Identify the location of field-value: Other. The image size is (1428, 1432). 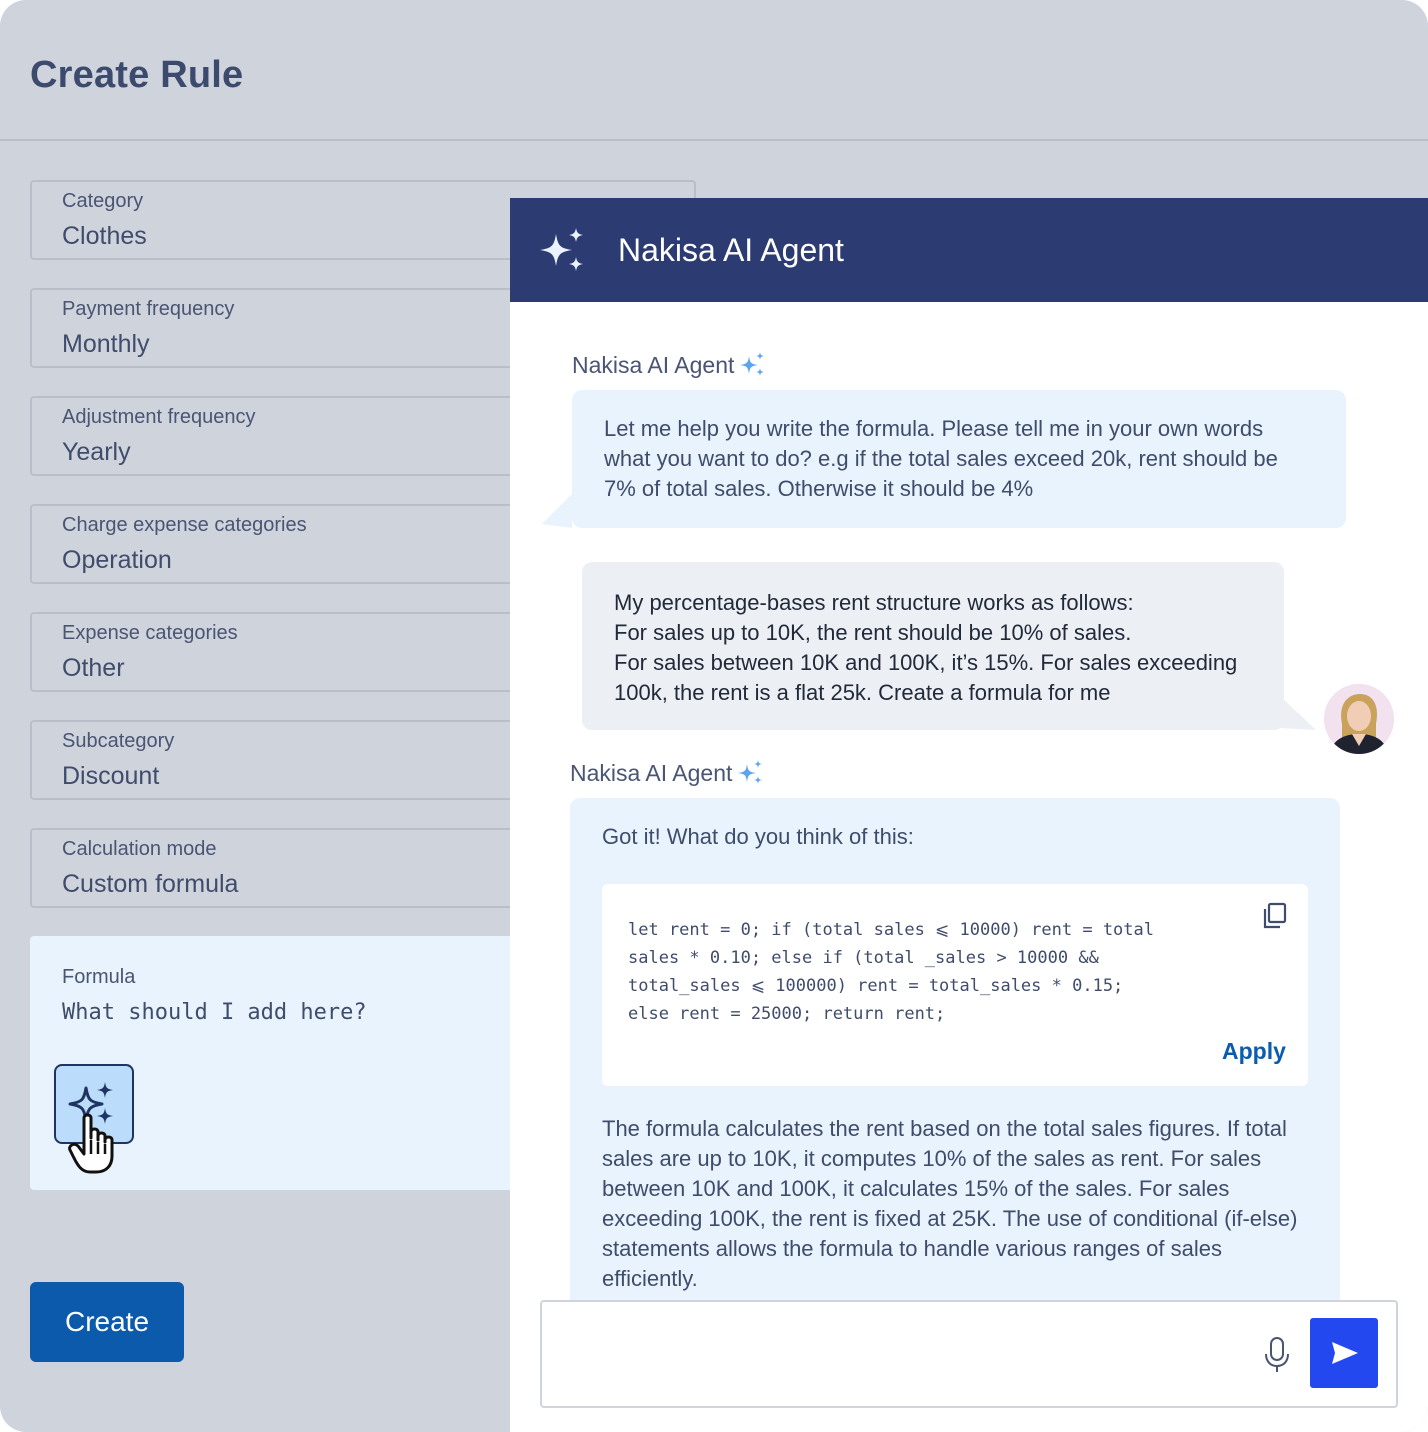
(93, 668).